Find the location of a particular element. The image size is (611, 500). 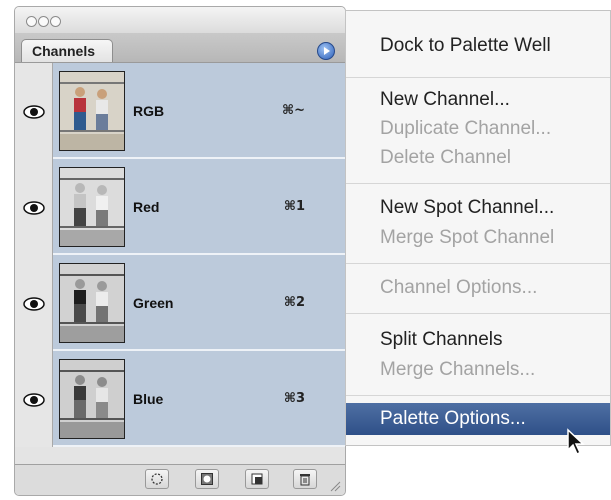

trash-icon is located at coordinates (305, 480).